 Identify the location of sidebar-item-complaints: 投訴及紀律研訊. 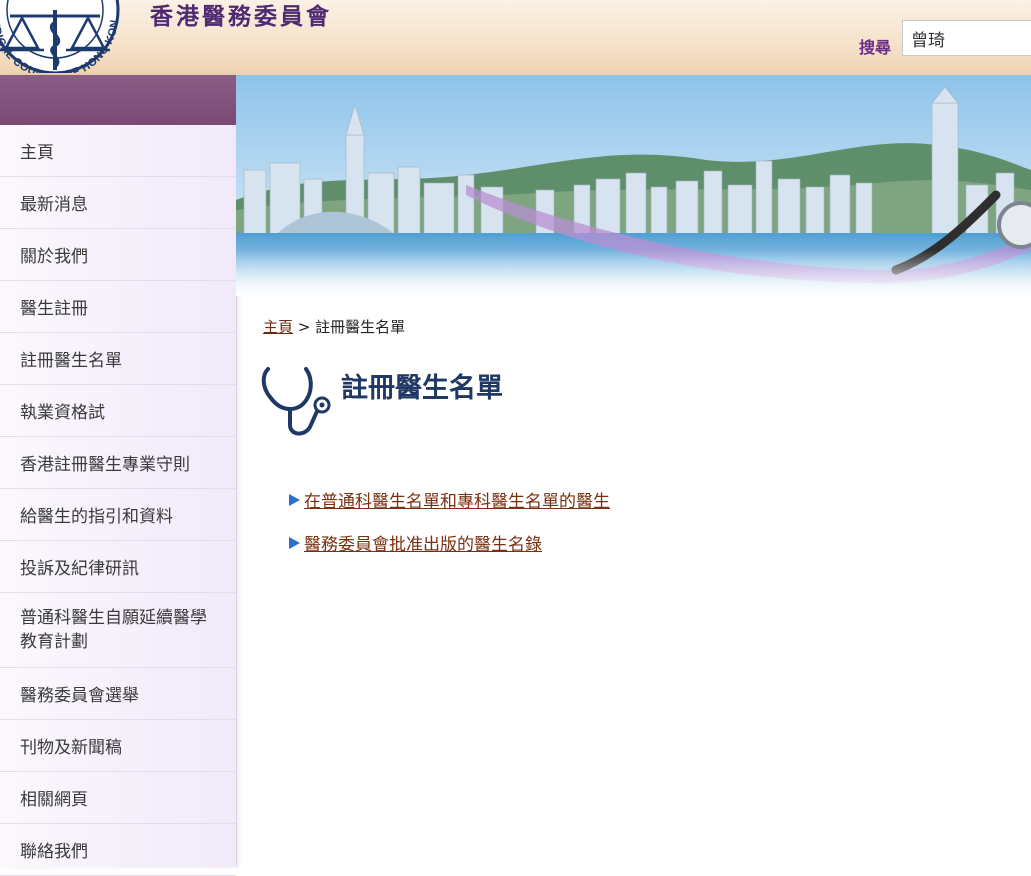
(118, 567).